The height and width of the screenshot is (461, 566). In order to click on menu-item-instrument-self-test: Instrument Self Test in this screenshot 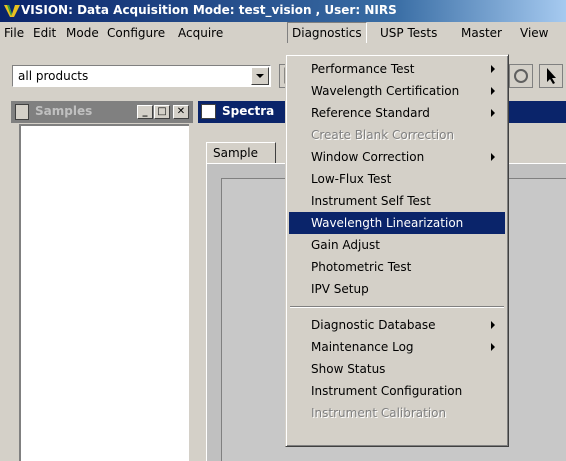, I will do `click(397, 201)`.